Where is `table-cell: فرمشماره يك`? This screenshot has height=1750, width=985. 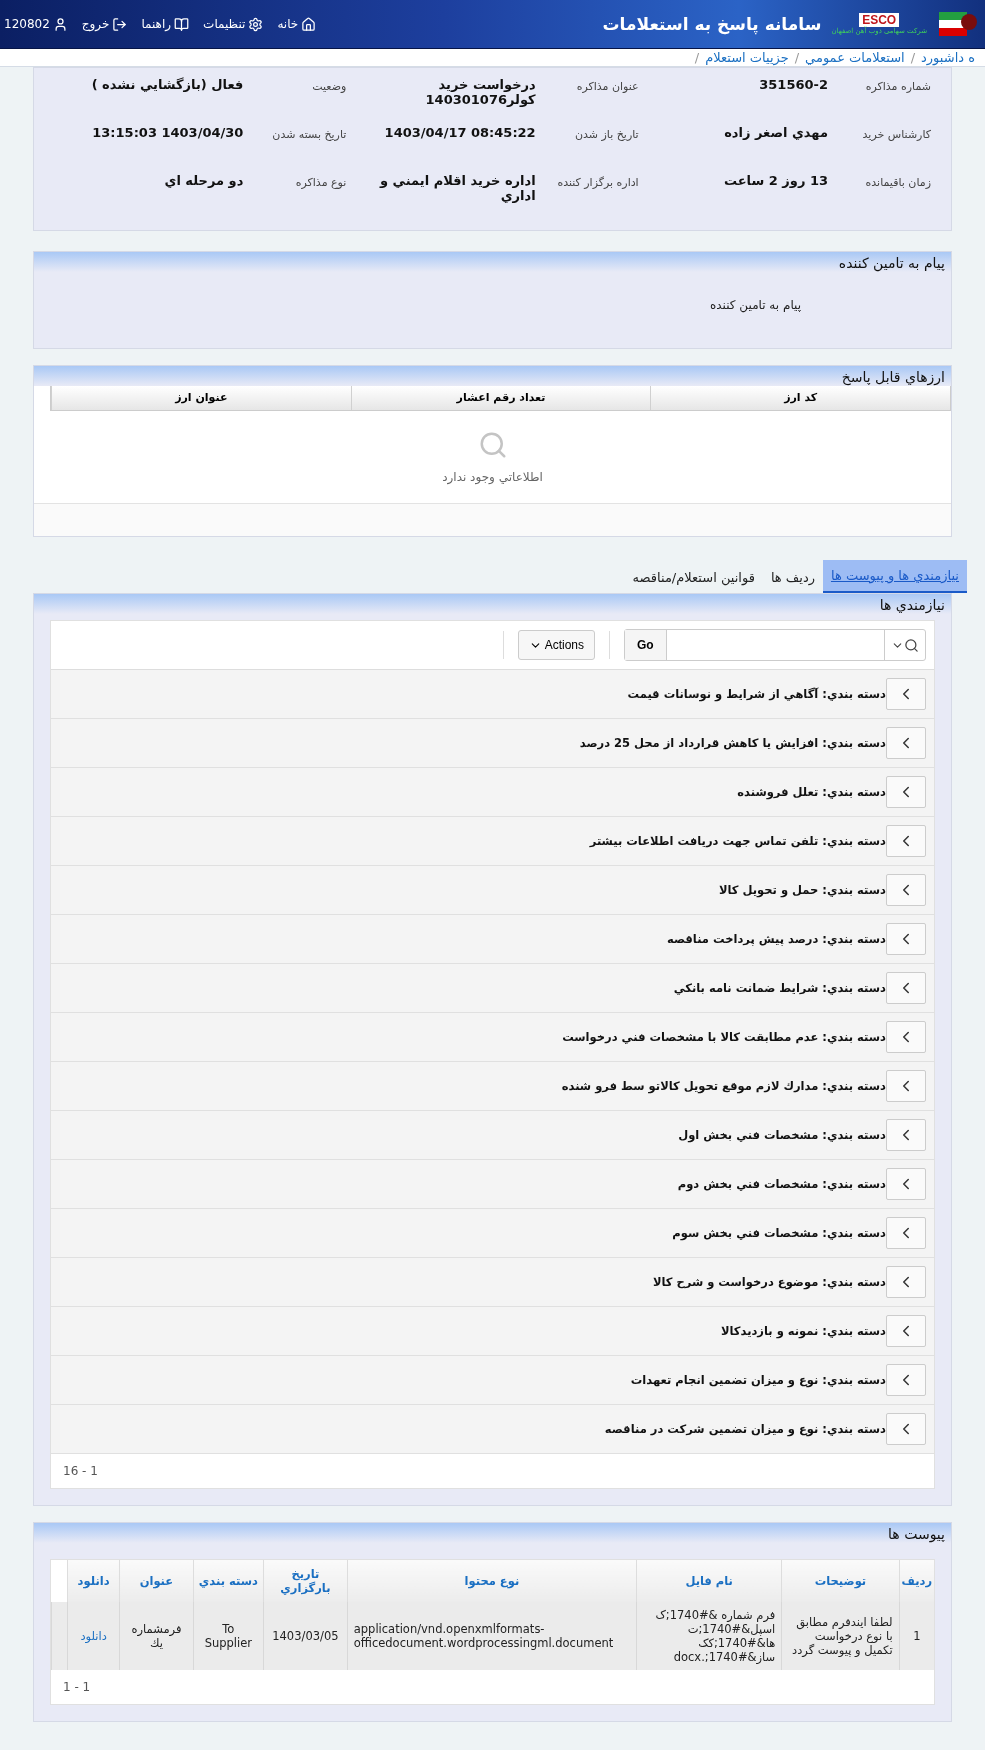 table-cell: فرمشماره يك is located at coordinates (156, 1636).